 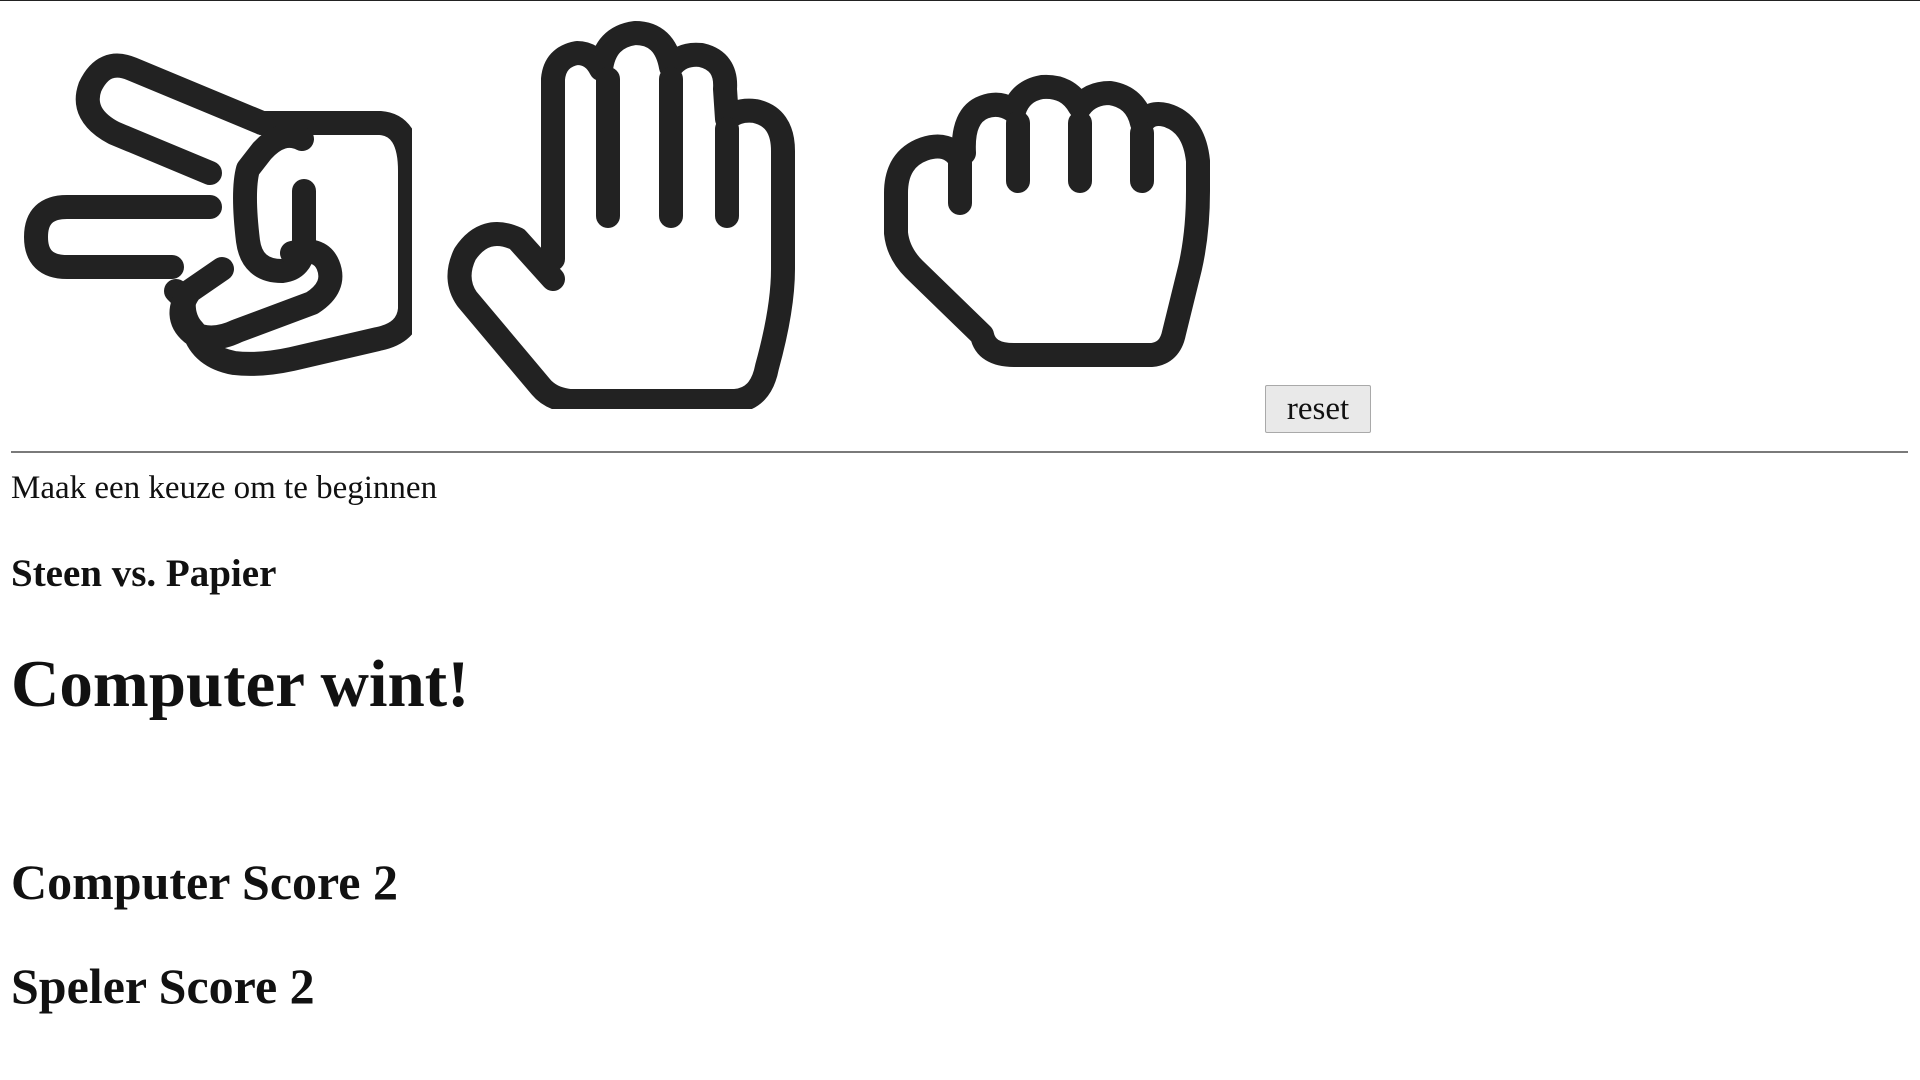 I want to click on paper-hand-icon, so click(x=621, y=215).